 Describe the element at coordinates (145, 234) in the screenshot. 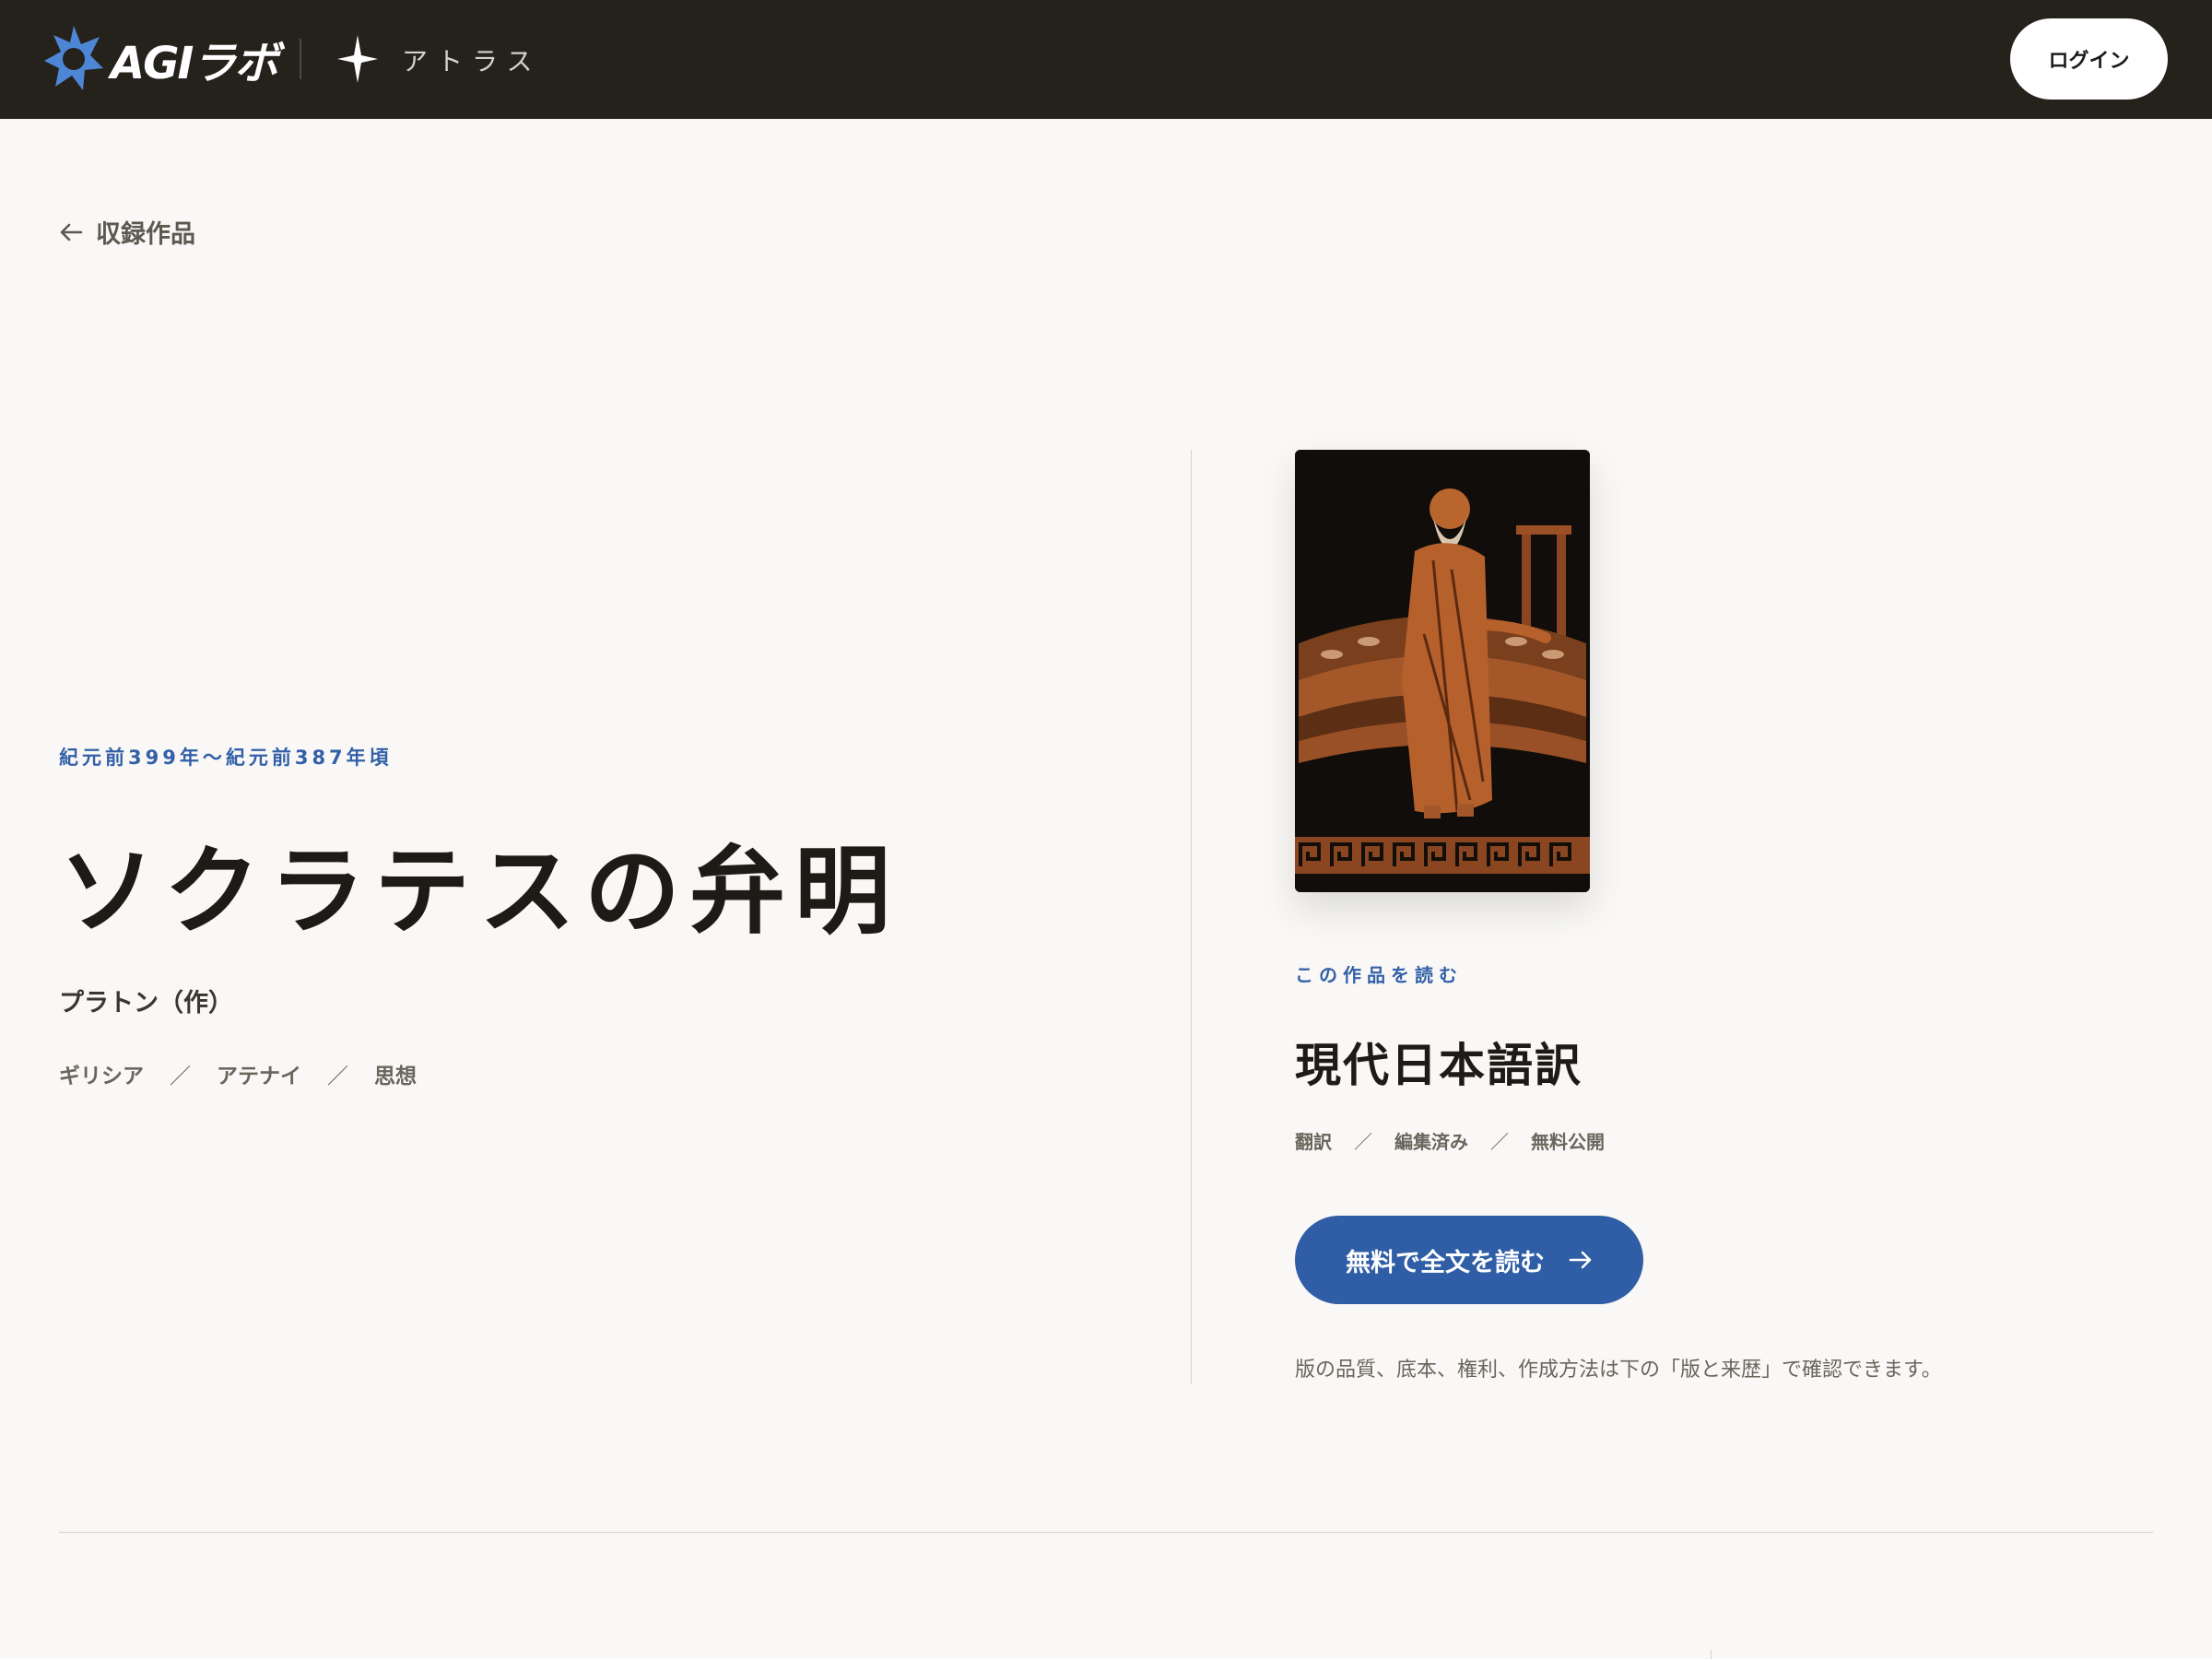

I see `back-link-label: 収録作品` at that location.